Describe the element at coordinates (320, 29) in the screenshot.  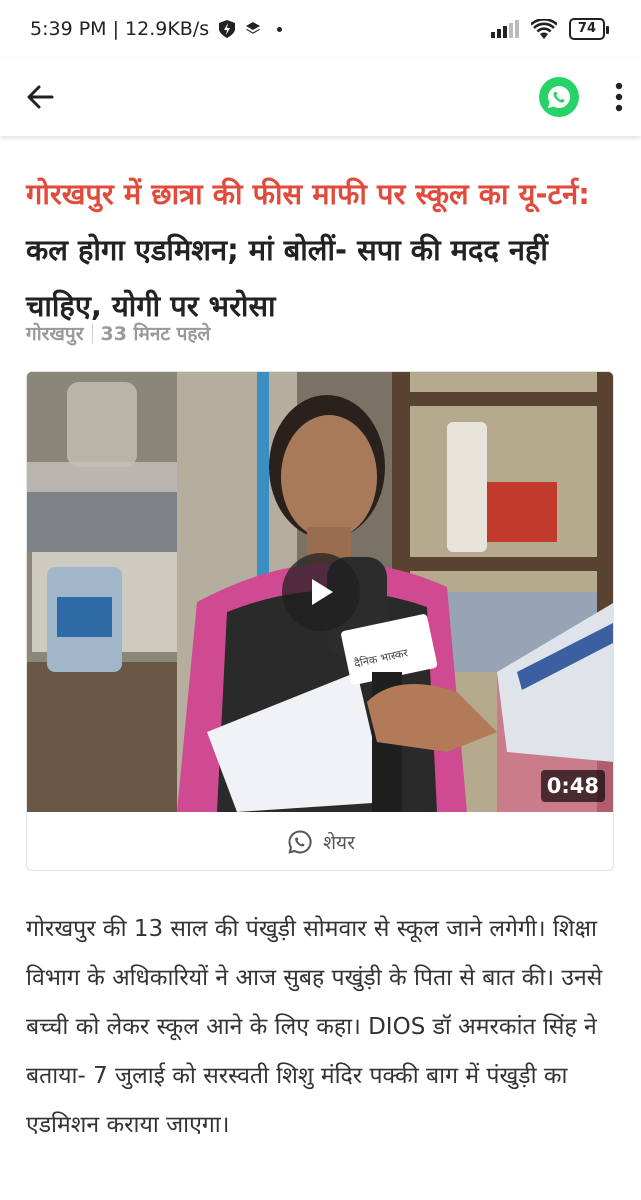
I see `status-bar: 5:39 PM | 12.9KB/s 74` at that location.